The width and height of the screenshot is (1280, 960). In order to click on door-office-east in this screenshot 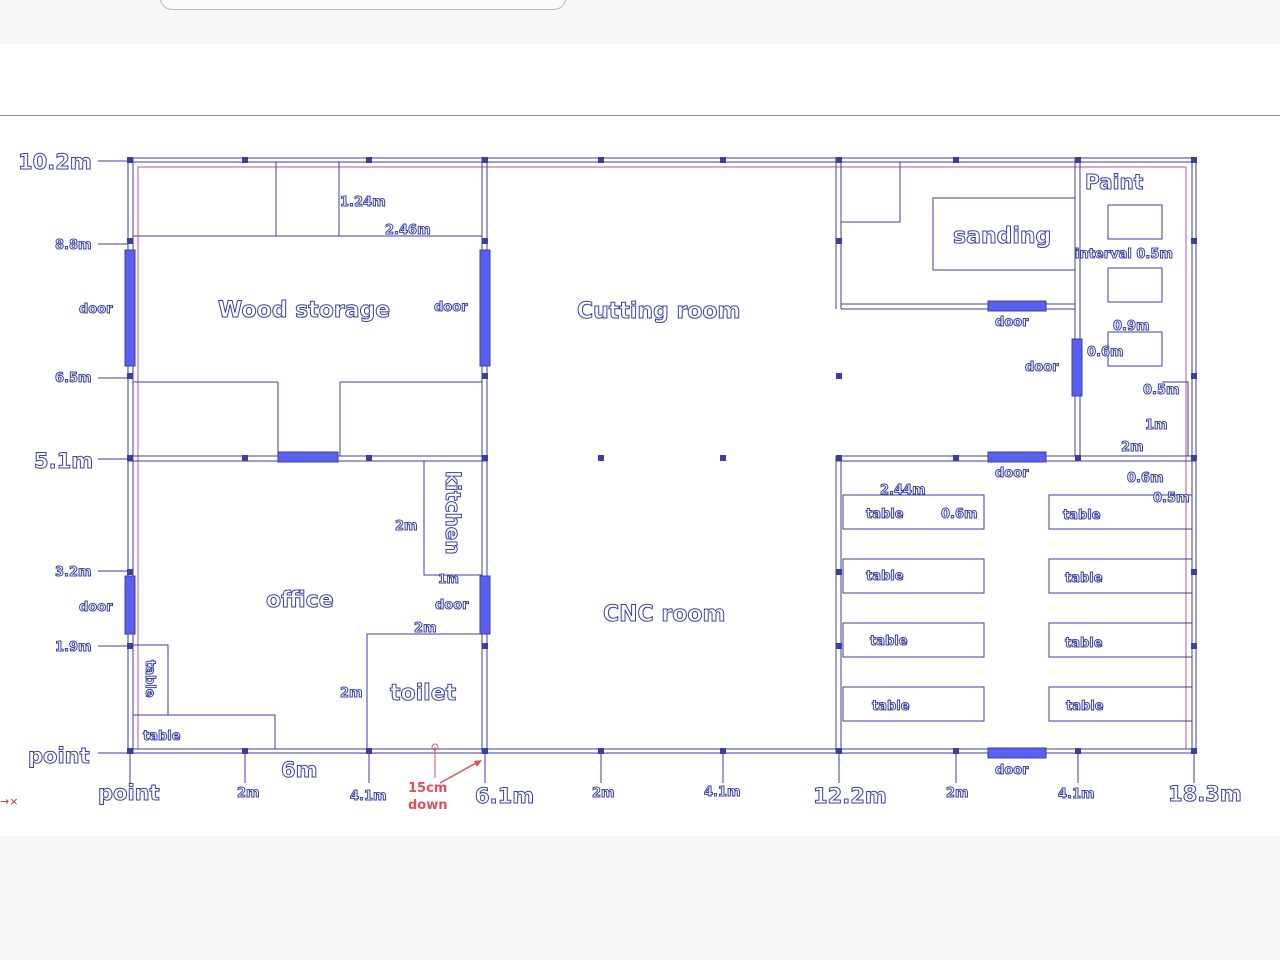, I will do `click(485, 605)`.